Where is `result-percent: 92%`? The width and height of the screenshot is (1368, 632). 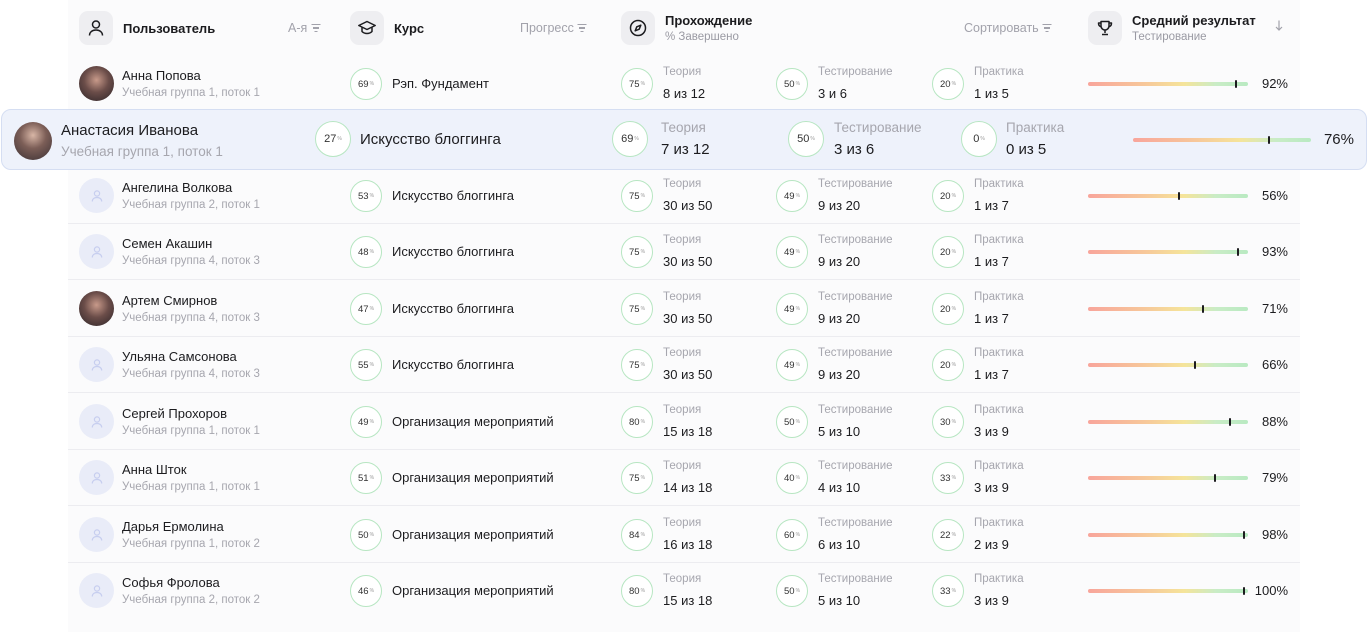 result-percent: 92% is located at coordinates (1274, 83).